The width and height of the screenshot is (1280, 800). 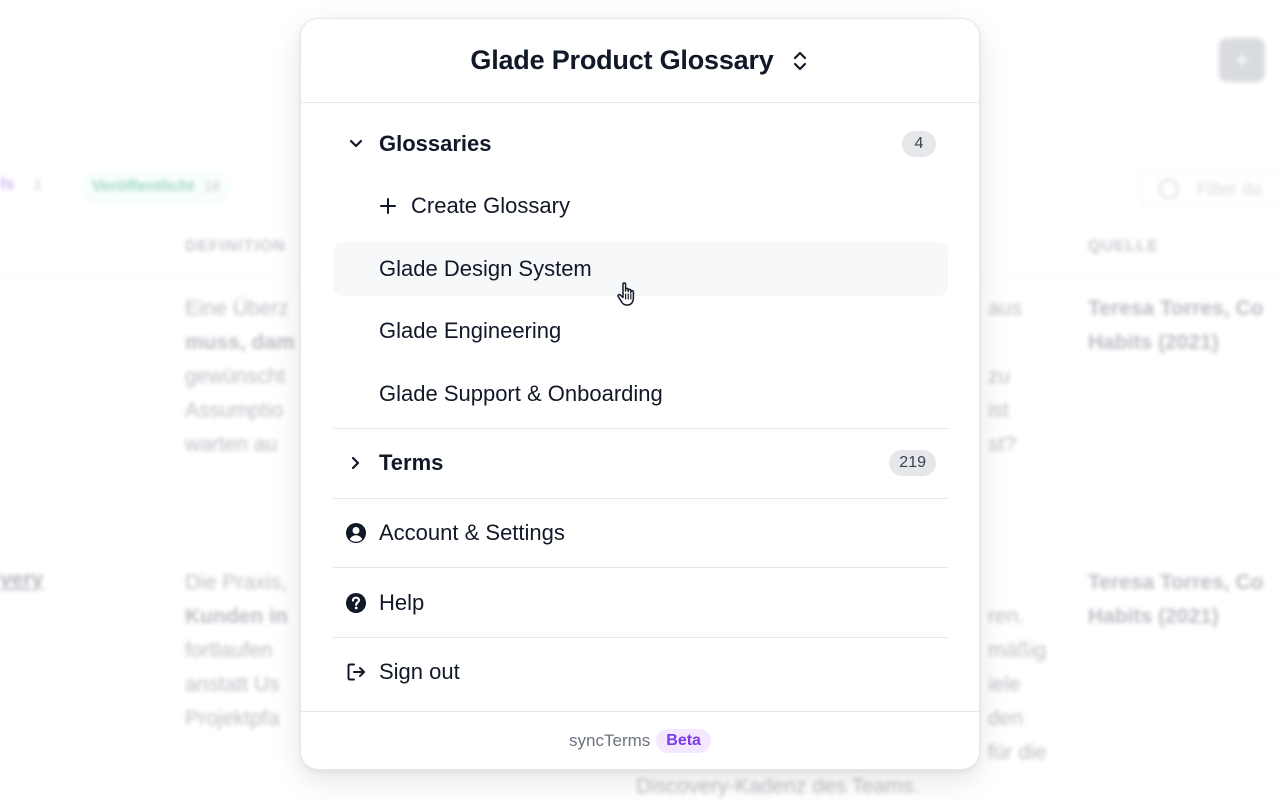 I want to click on user-circle-icon, so click(x=356, y=533).